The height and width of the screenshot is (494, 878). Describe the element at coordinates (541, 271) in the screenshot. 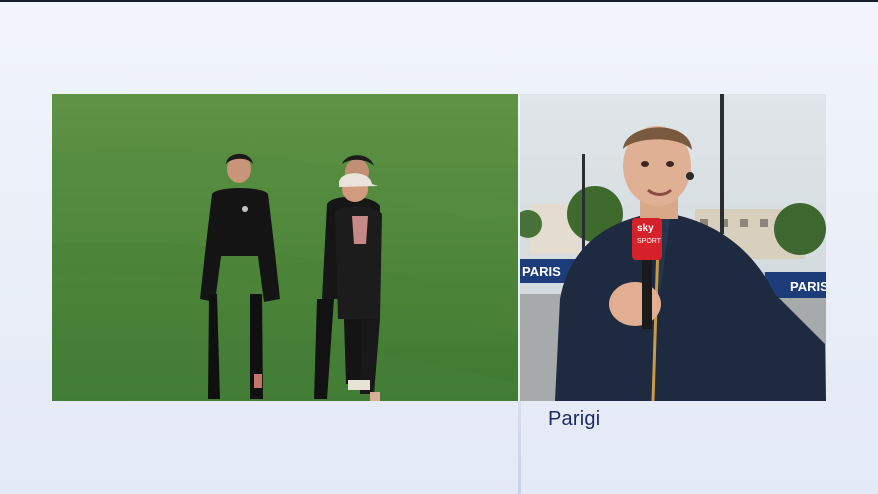

I see `board-left-text: PARIS` at that location.